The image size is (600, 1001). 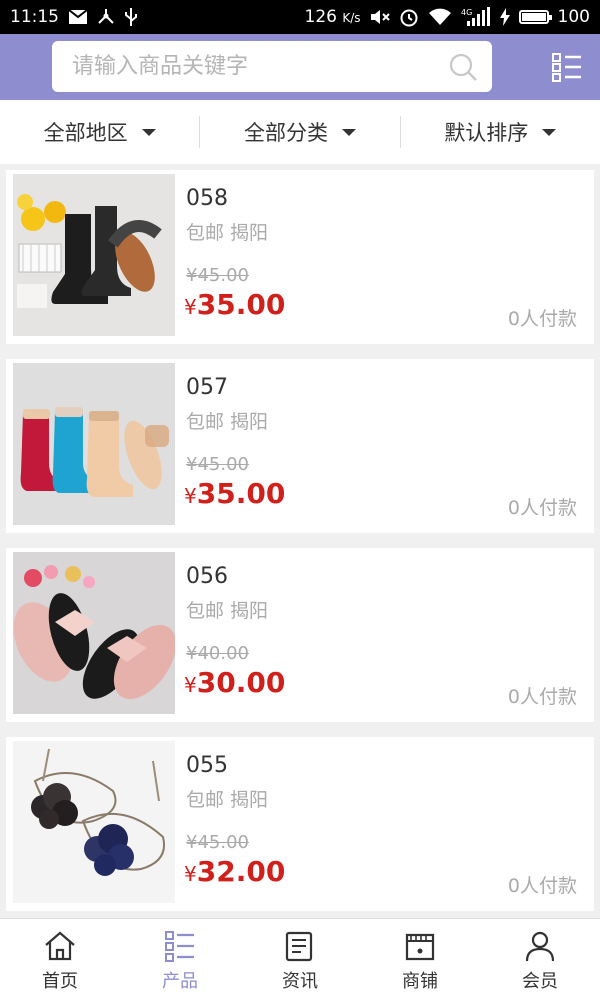 I want to click on svg-text: 4G, so click(x=466, y=12).